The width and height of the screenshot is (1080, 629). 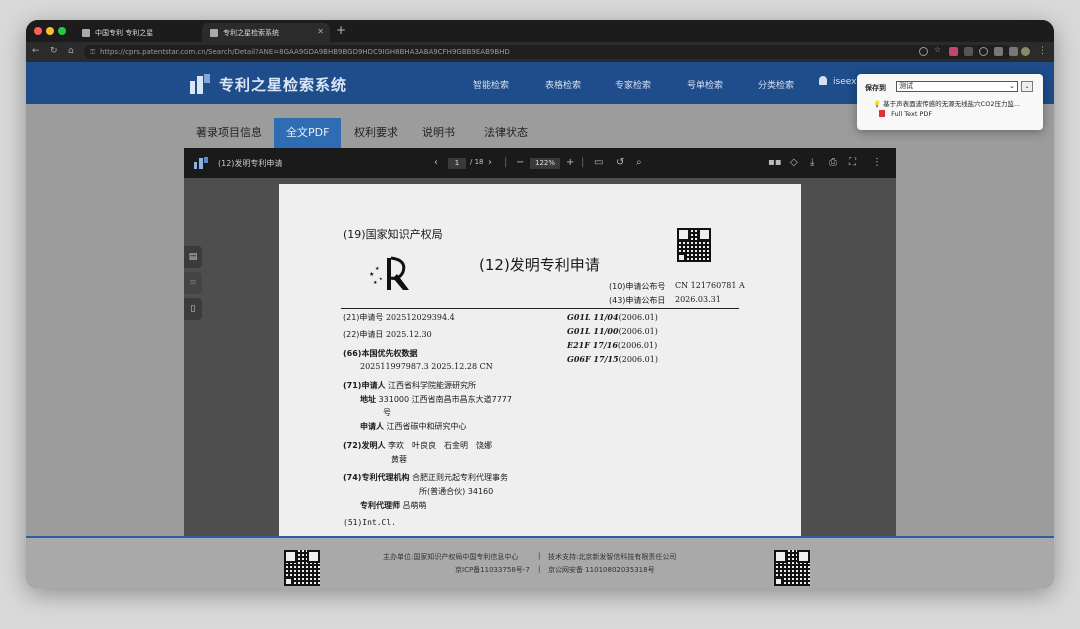 I want to click on attachments-icon: ▯, so click(x=193, y=309).